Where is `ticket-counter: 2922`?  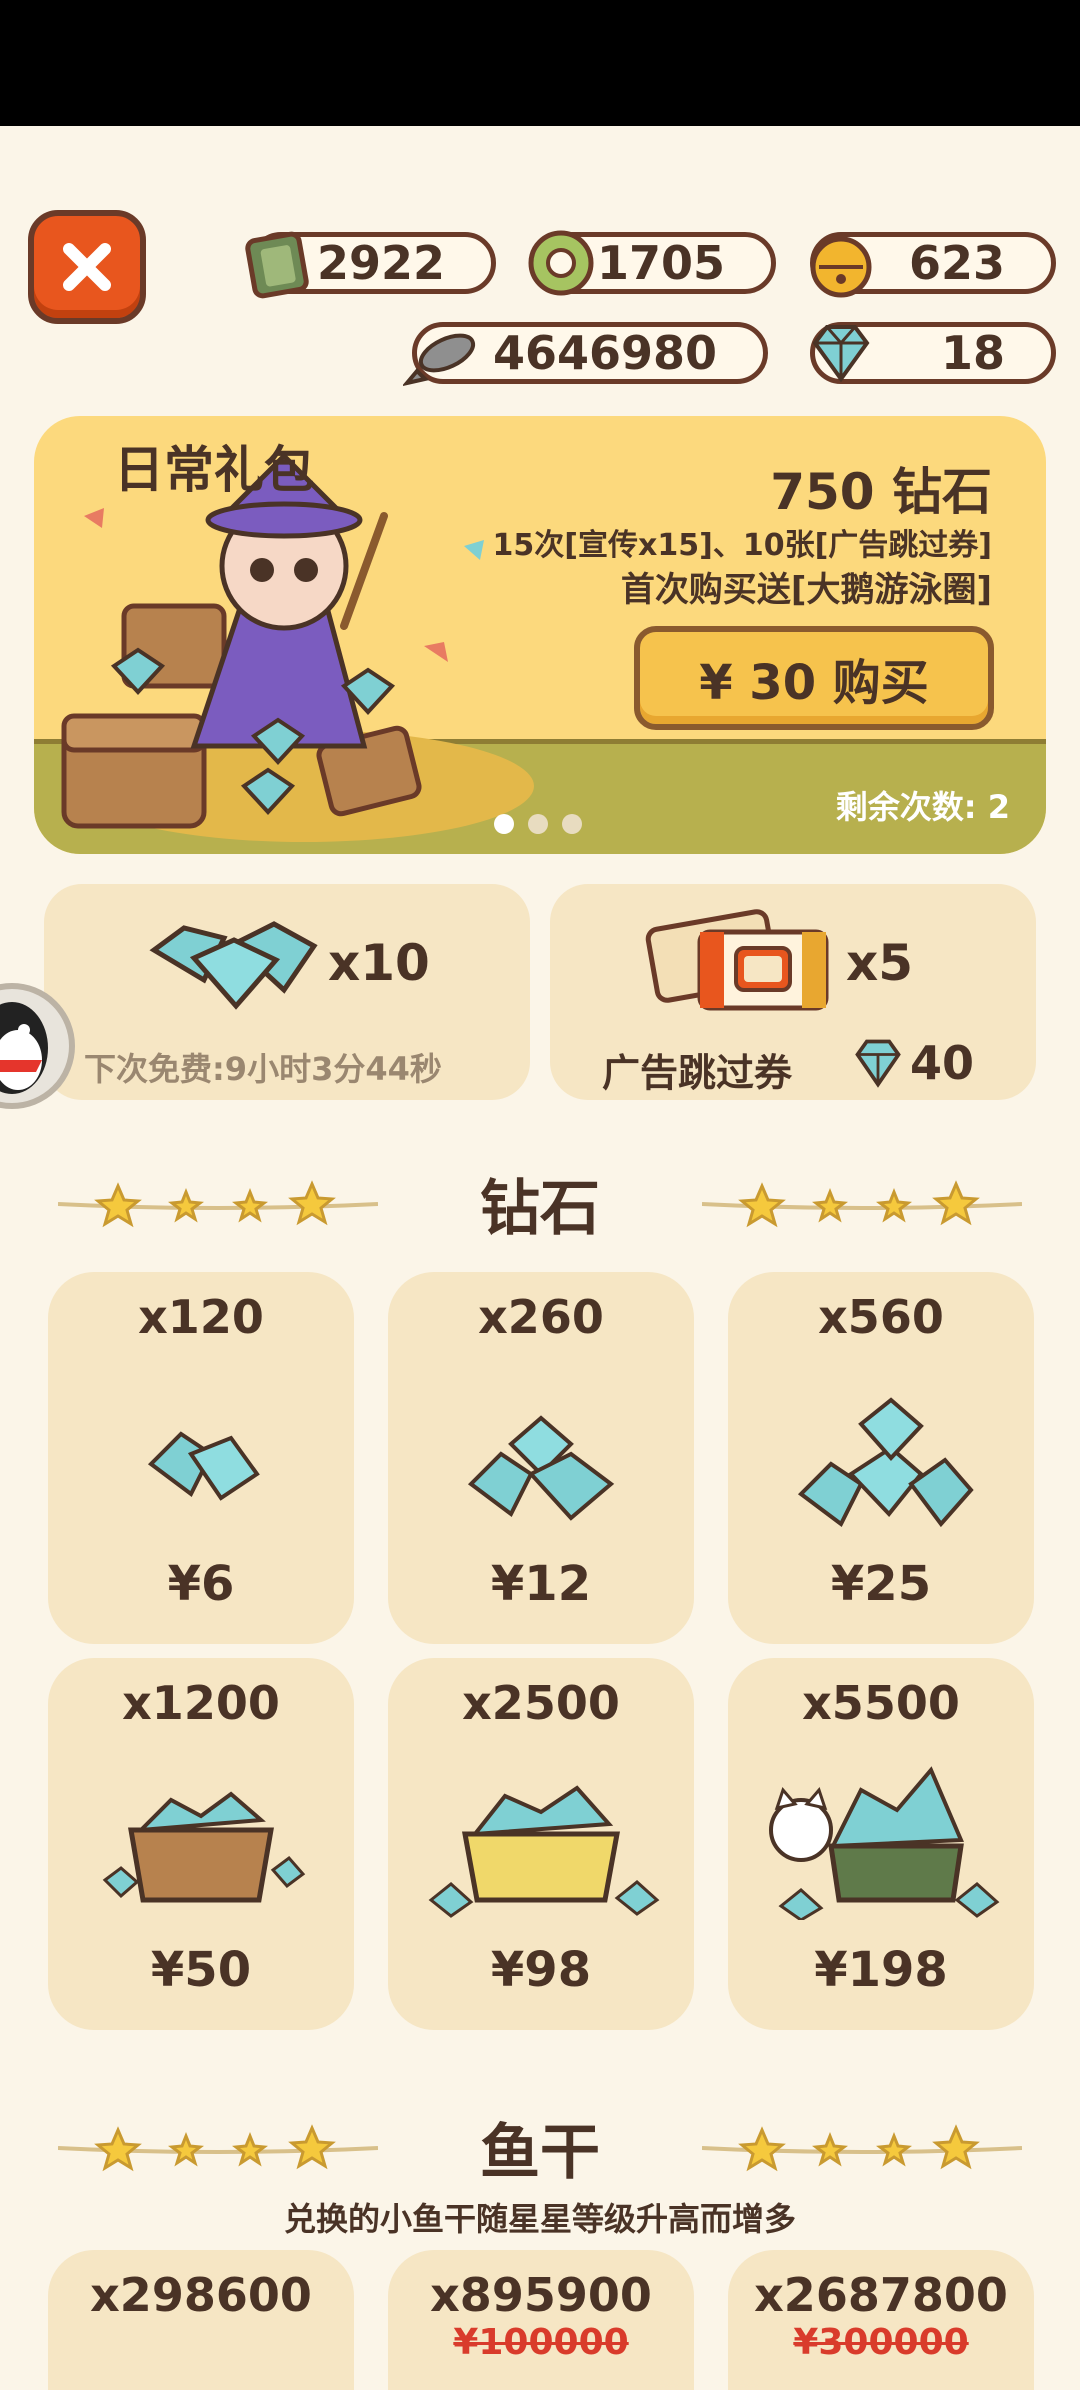 ticket-counter: 2922 is located at coordinates (370, 265).